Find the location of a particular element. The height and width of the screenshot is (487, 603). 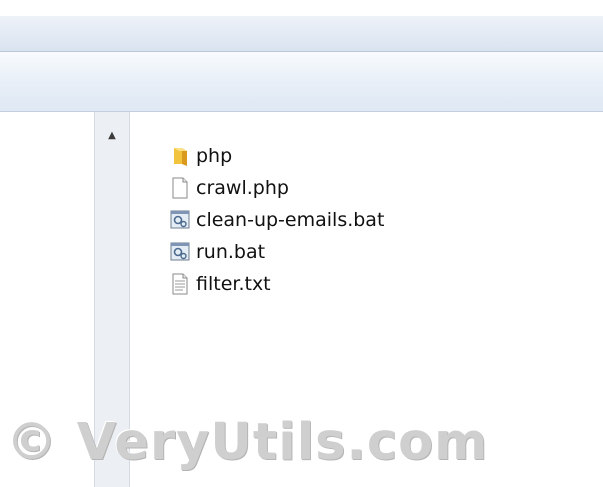

file-item-clean-up-emails-bat: clean-up-emails.bat is located at coordinates (380, 220).